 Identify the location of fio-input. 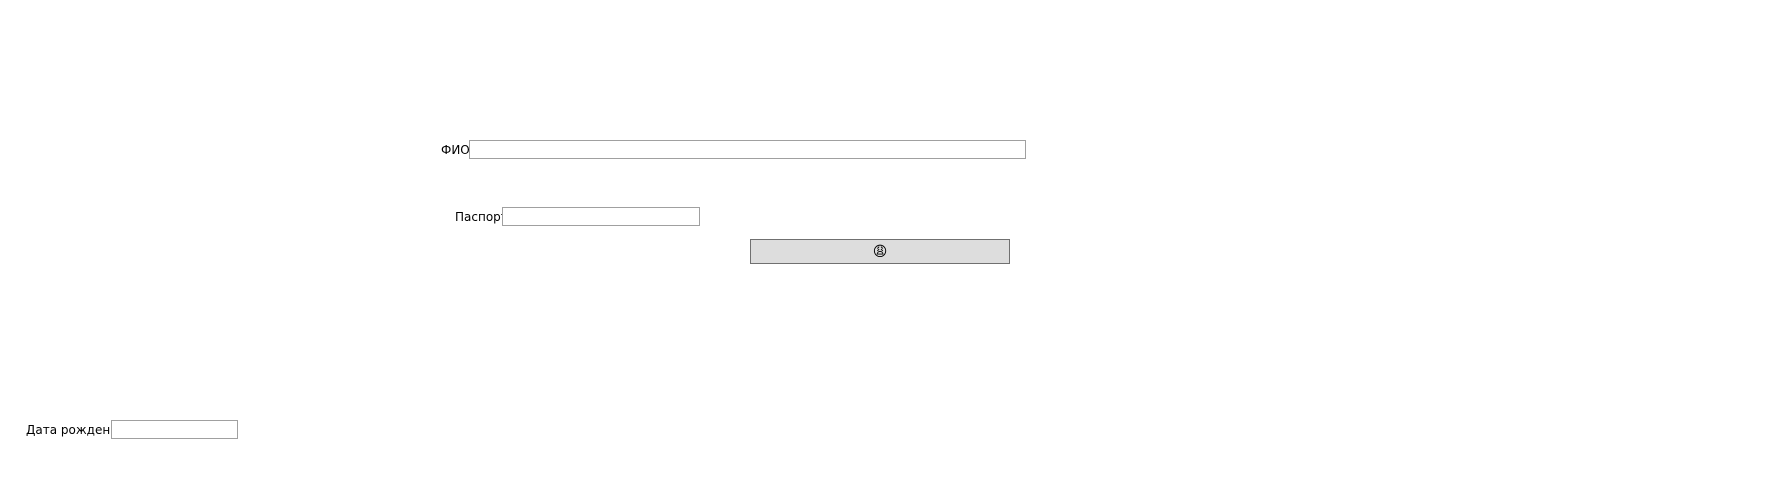
(747, 149).